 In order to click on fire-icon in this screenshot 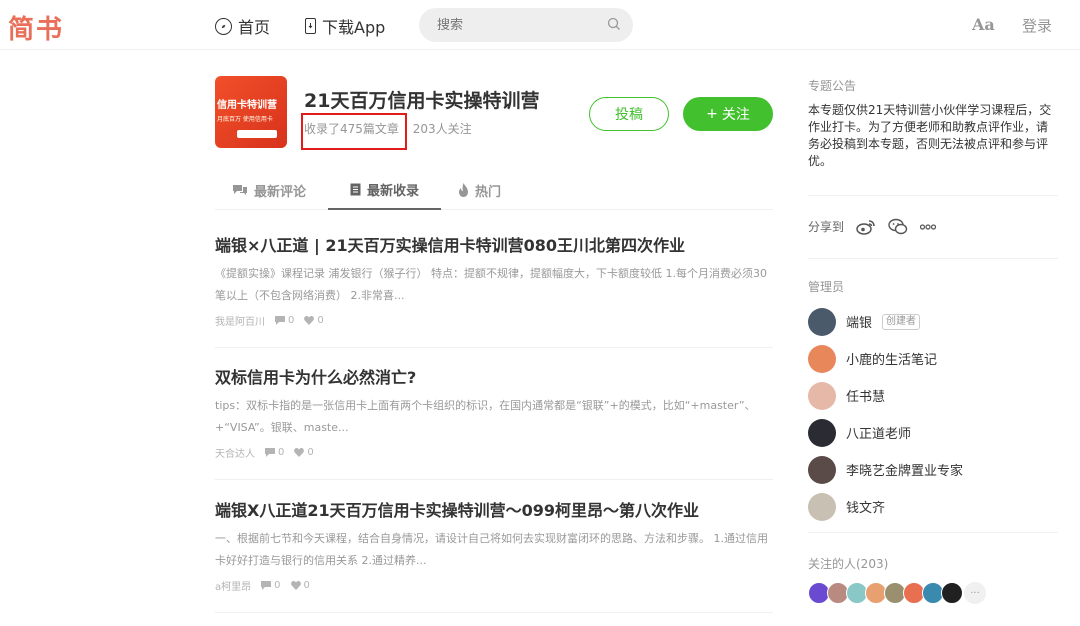, I will do `click(463, 190)`.